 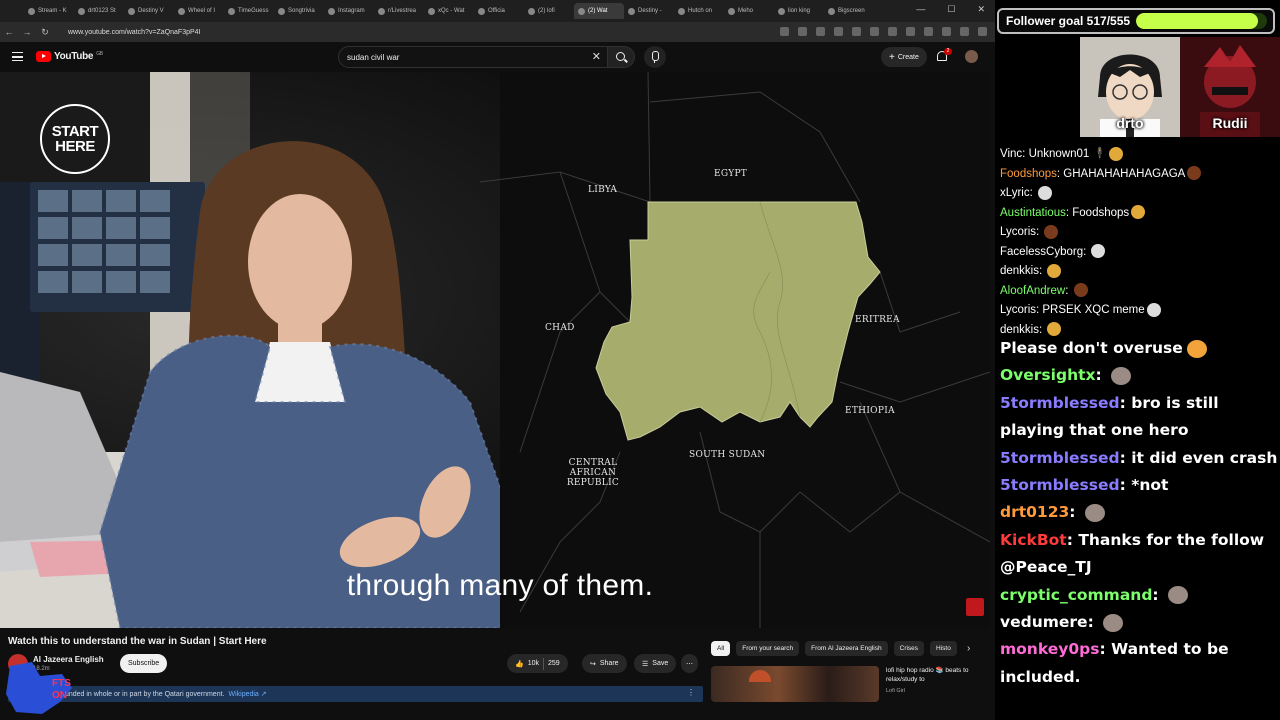 I want to click on browser-tab: Bigscreen, so click(x=849, y=11).